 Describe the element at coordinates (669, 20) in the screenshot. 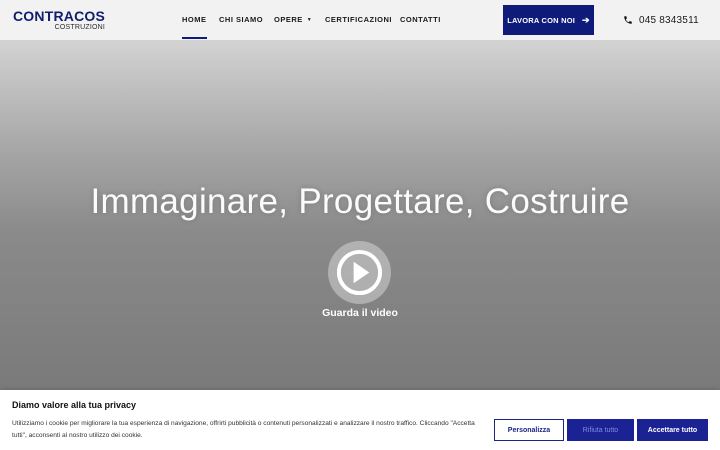

I see `phone-number: 045 8343511` at that location.